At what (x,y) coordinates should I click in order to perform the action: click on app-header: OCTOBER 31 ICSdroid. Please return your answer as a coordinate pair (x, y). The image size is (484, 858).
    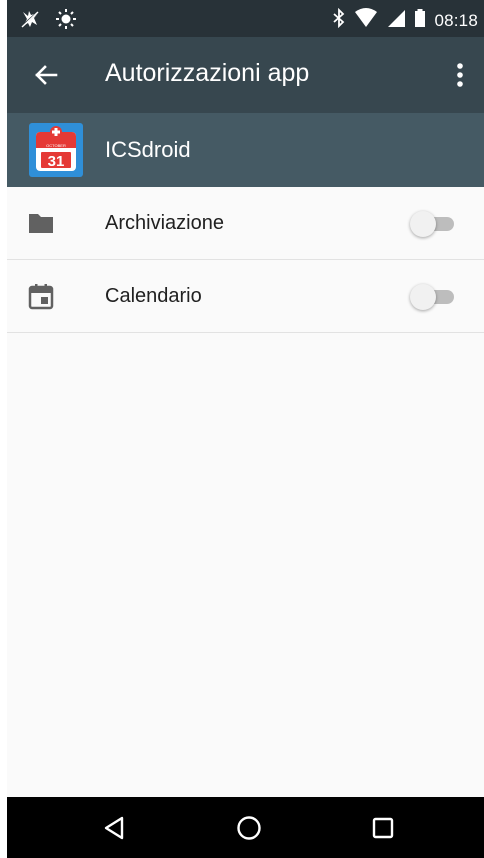
    Looking at the image, I should click on (245, 150).